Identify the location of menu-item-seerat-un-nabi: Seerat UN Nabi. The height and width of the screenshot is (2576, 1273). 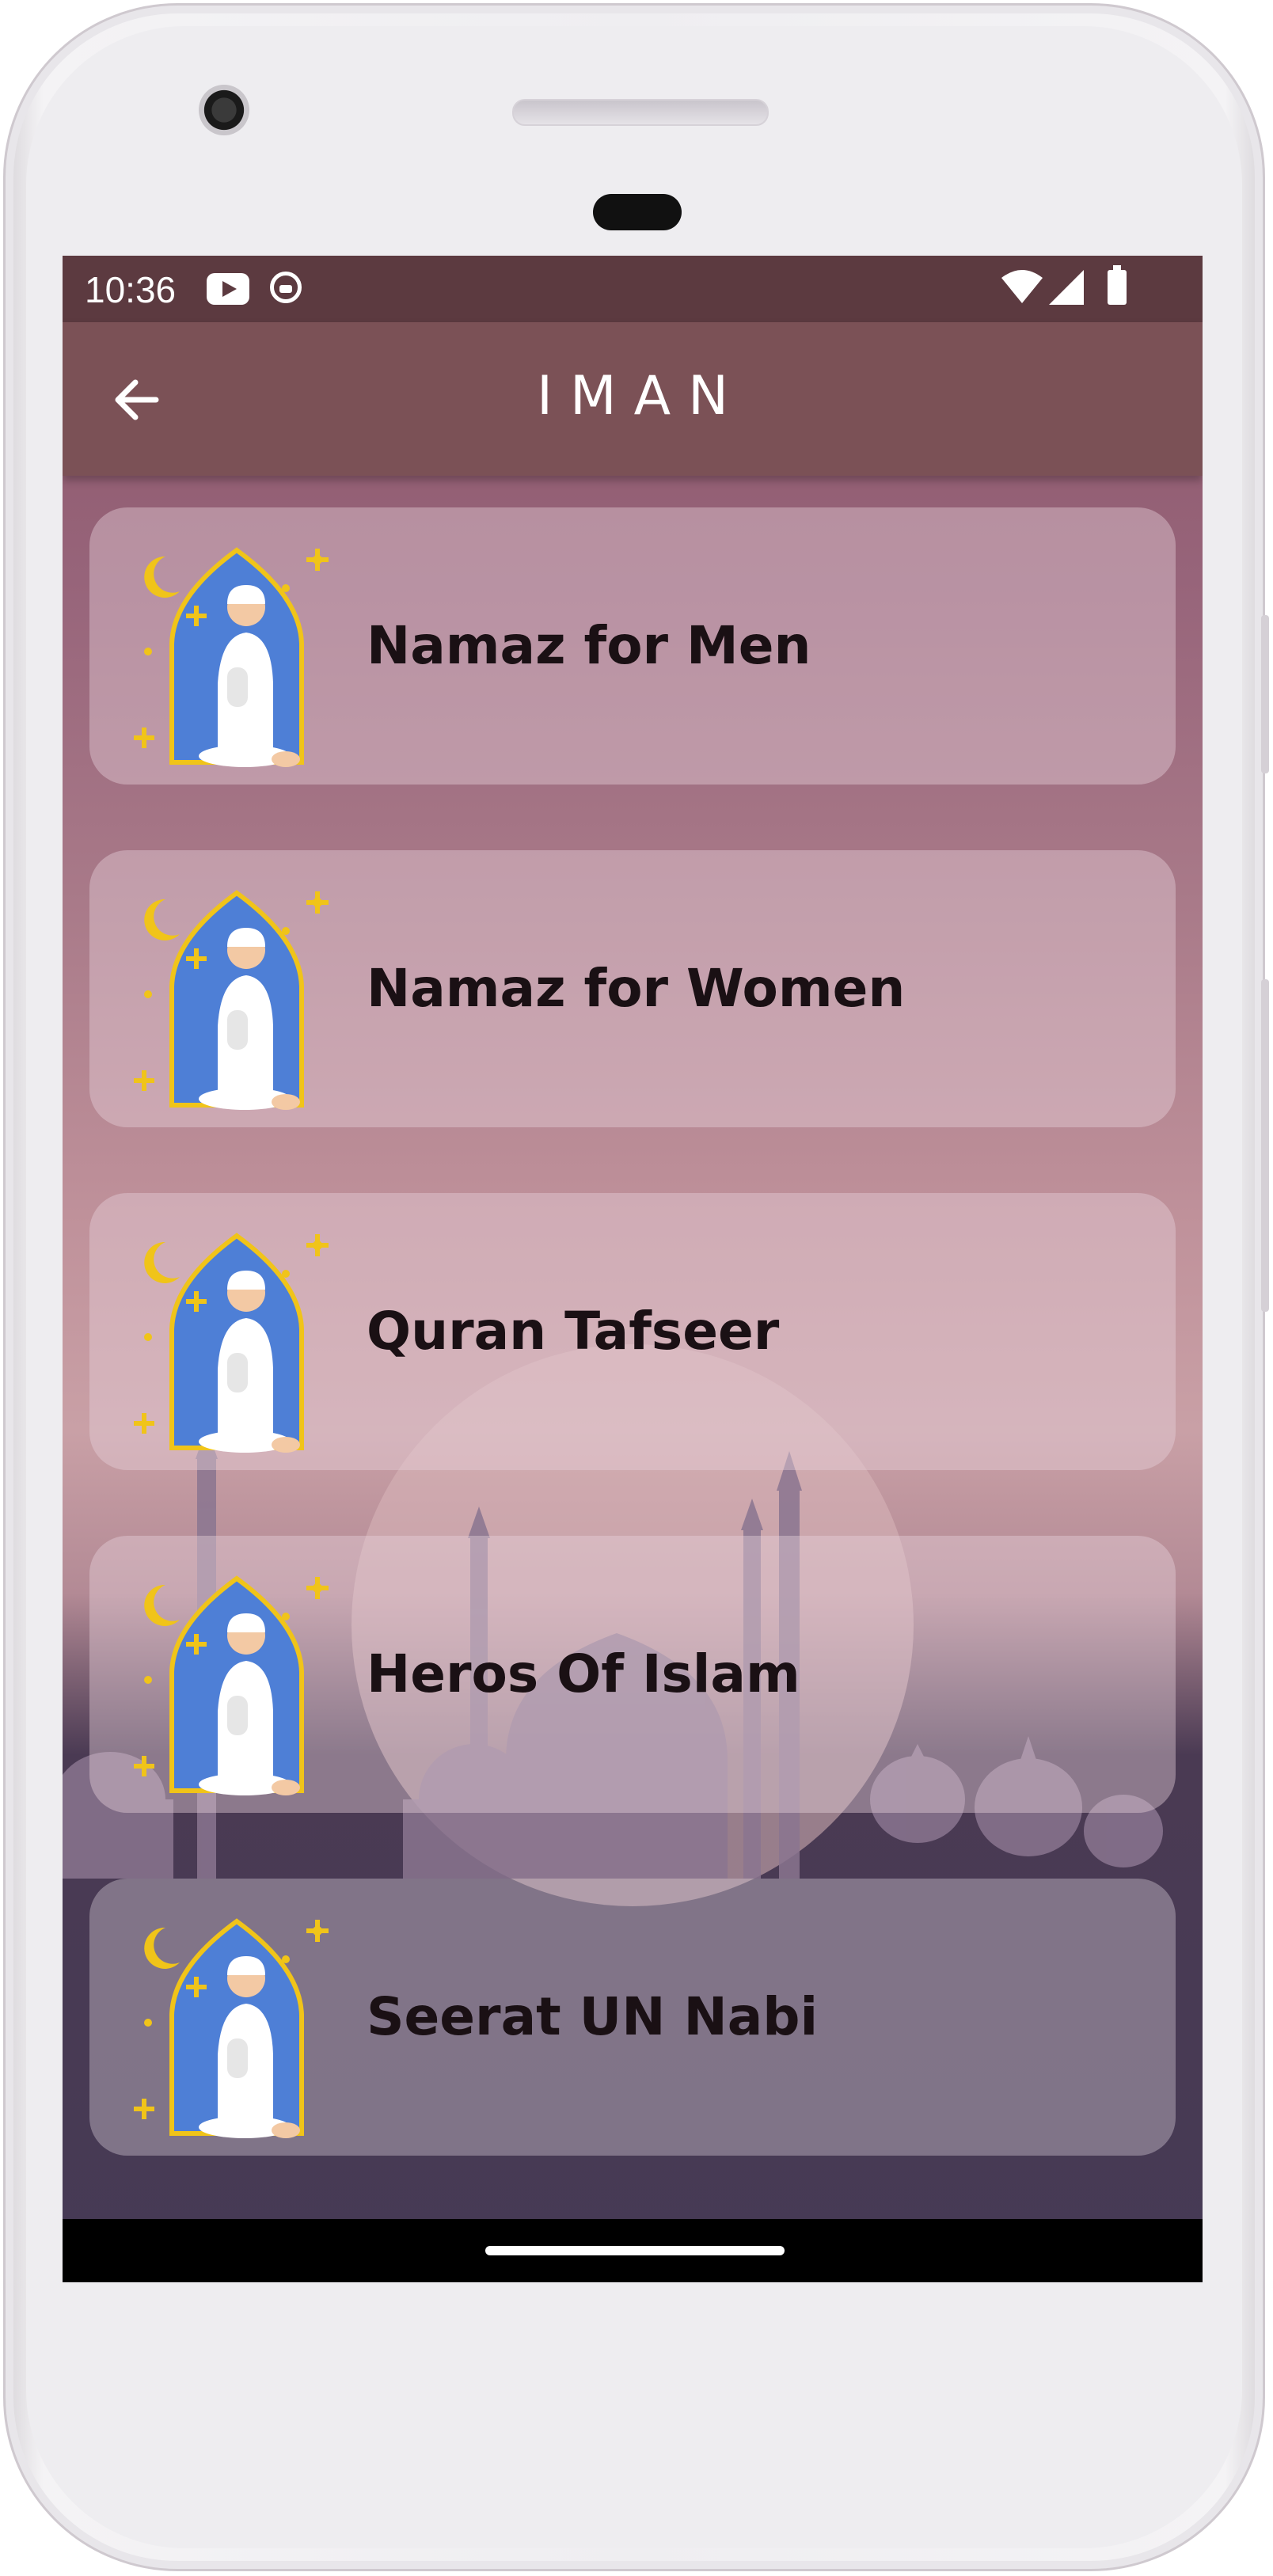
(632, 2018).